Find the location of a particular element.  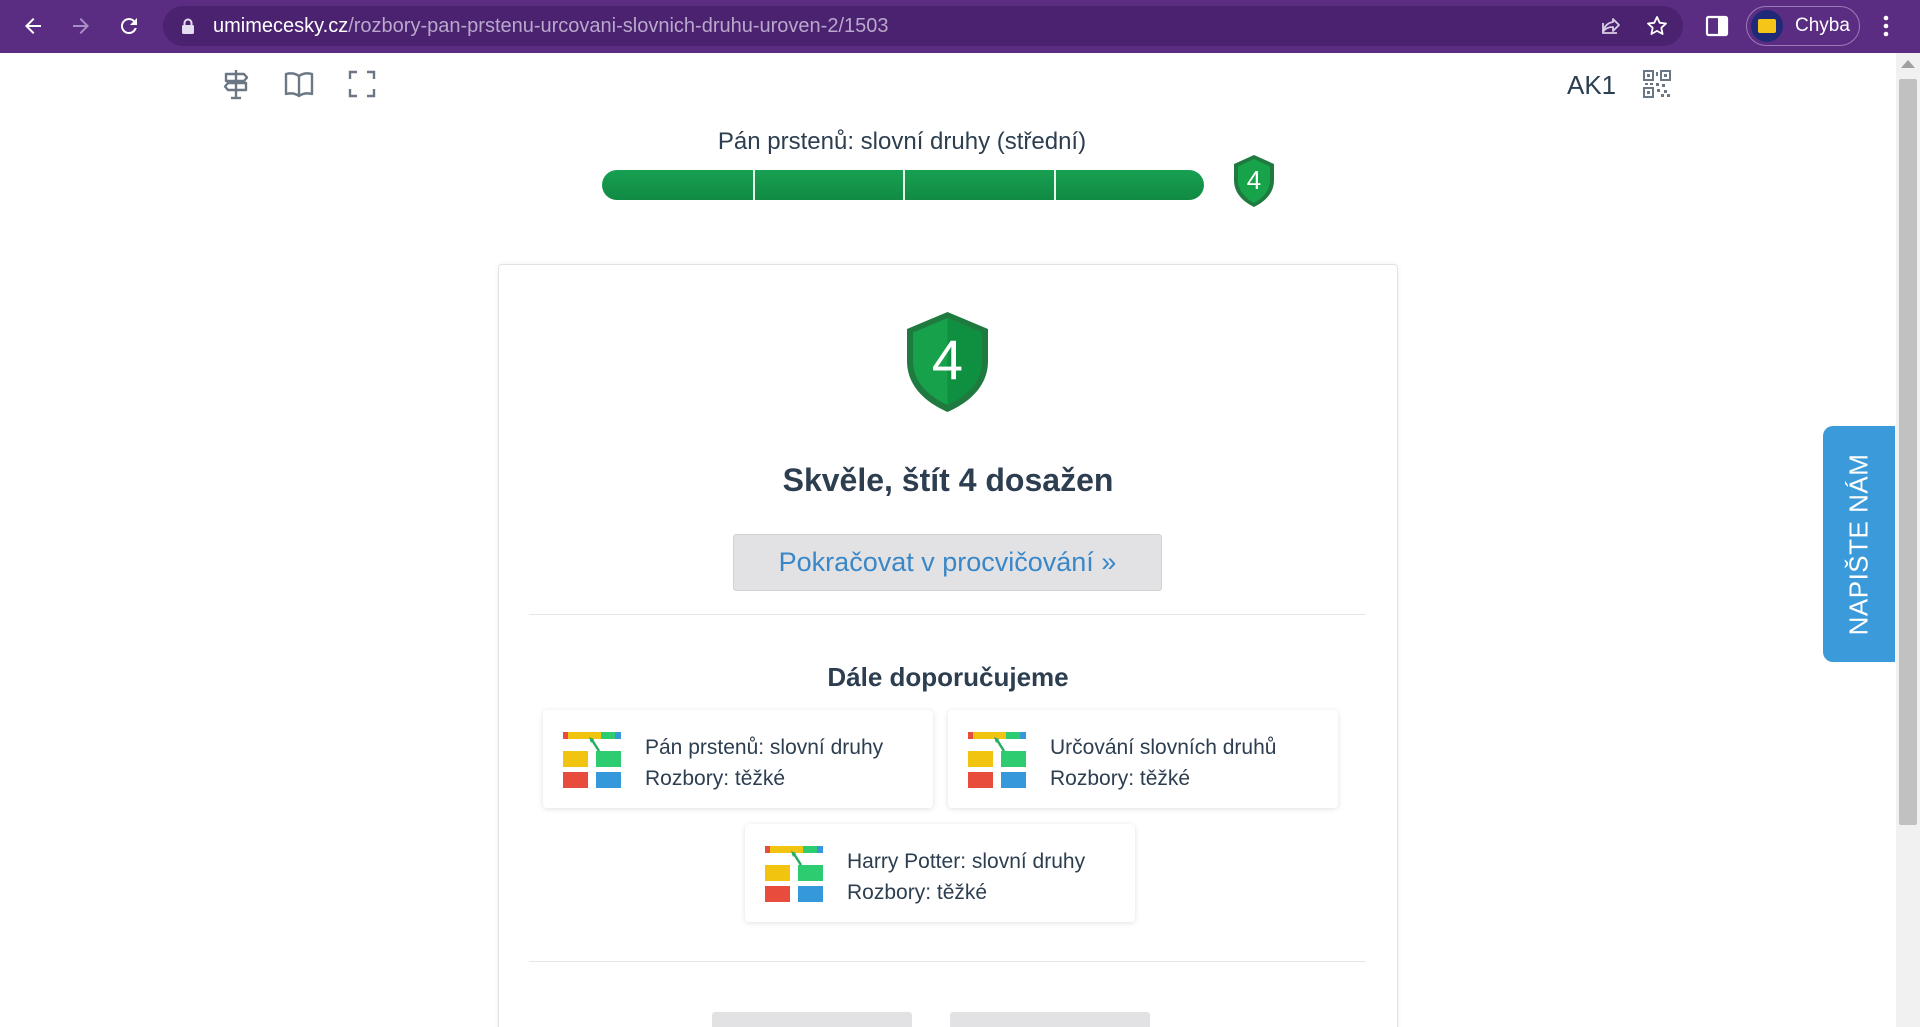

share-icon is located at coordinates (1611, 26).